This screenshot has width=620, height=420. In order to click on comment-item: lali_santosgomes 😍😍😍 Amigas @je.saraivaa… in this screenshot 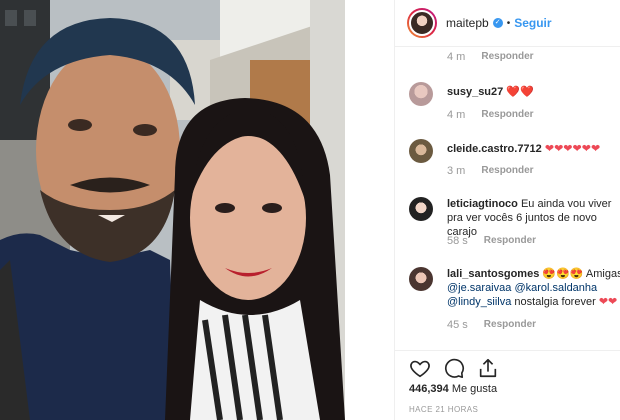, I will do `click(514, 288)`.